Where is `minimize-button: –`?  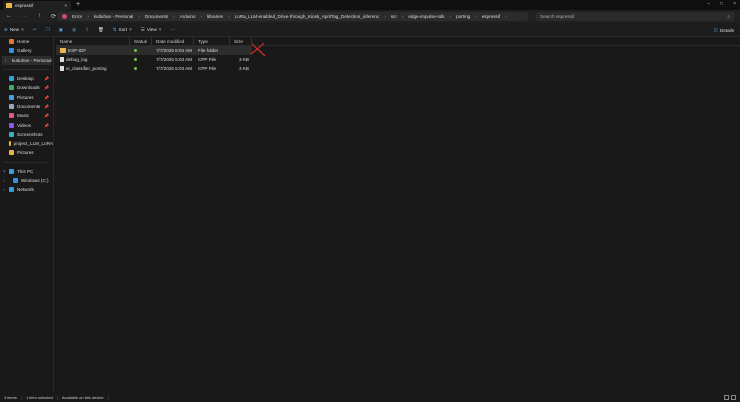 minimize-button: – is located at coordinates (708, 4).